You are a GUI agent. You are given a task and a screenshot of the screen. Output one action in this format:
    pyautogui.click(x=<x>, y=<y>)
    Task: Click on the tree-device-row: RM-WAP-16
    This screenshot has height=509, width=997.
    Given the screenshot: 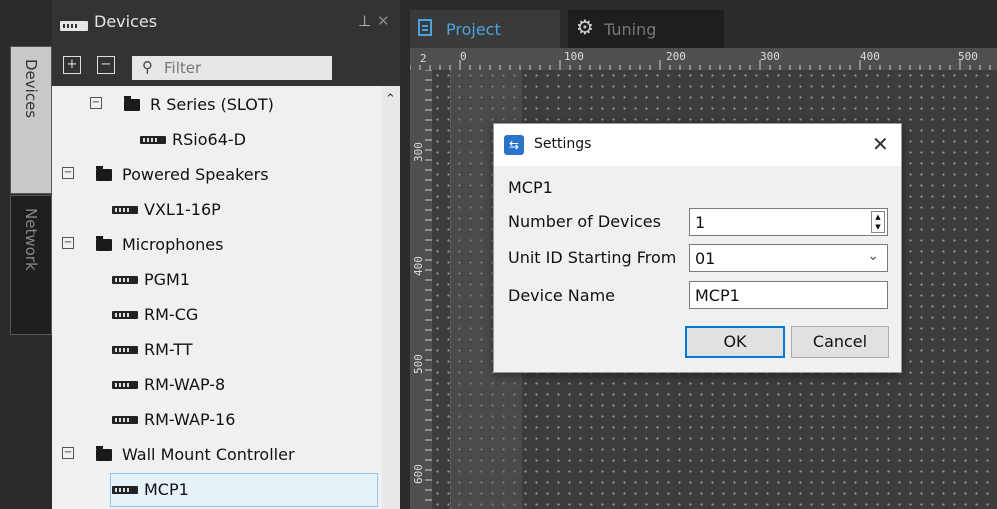 What is the action you would take?
    pyautogui.click(x=217, y=420)
    